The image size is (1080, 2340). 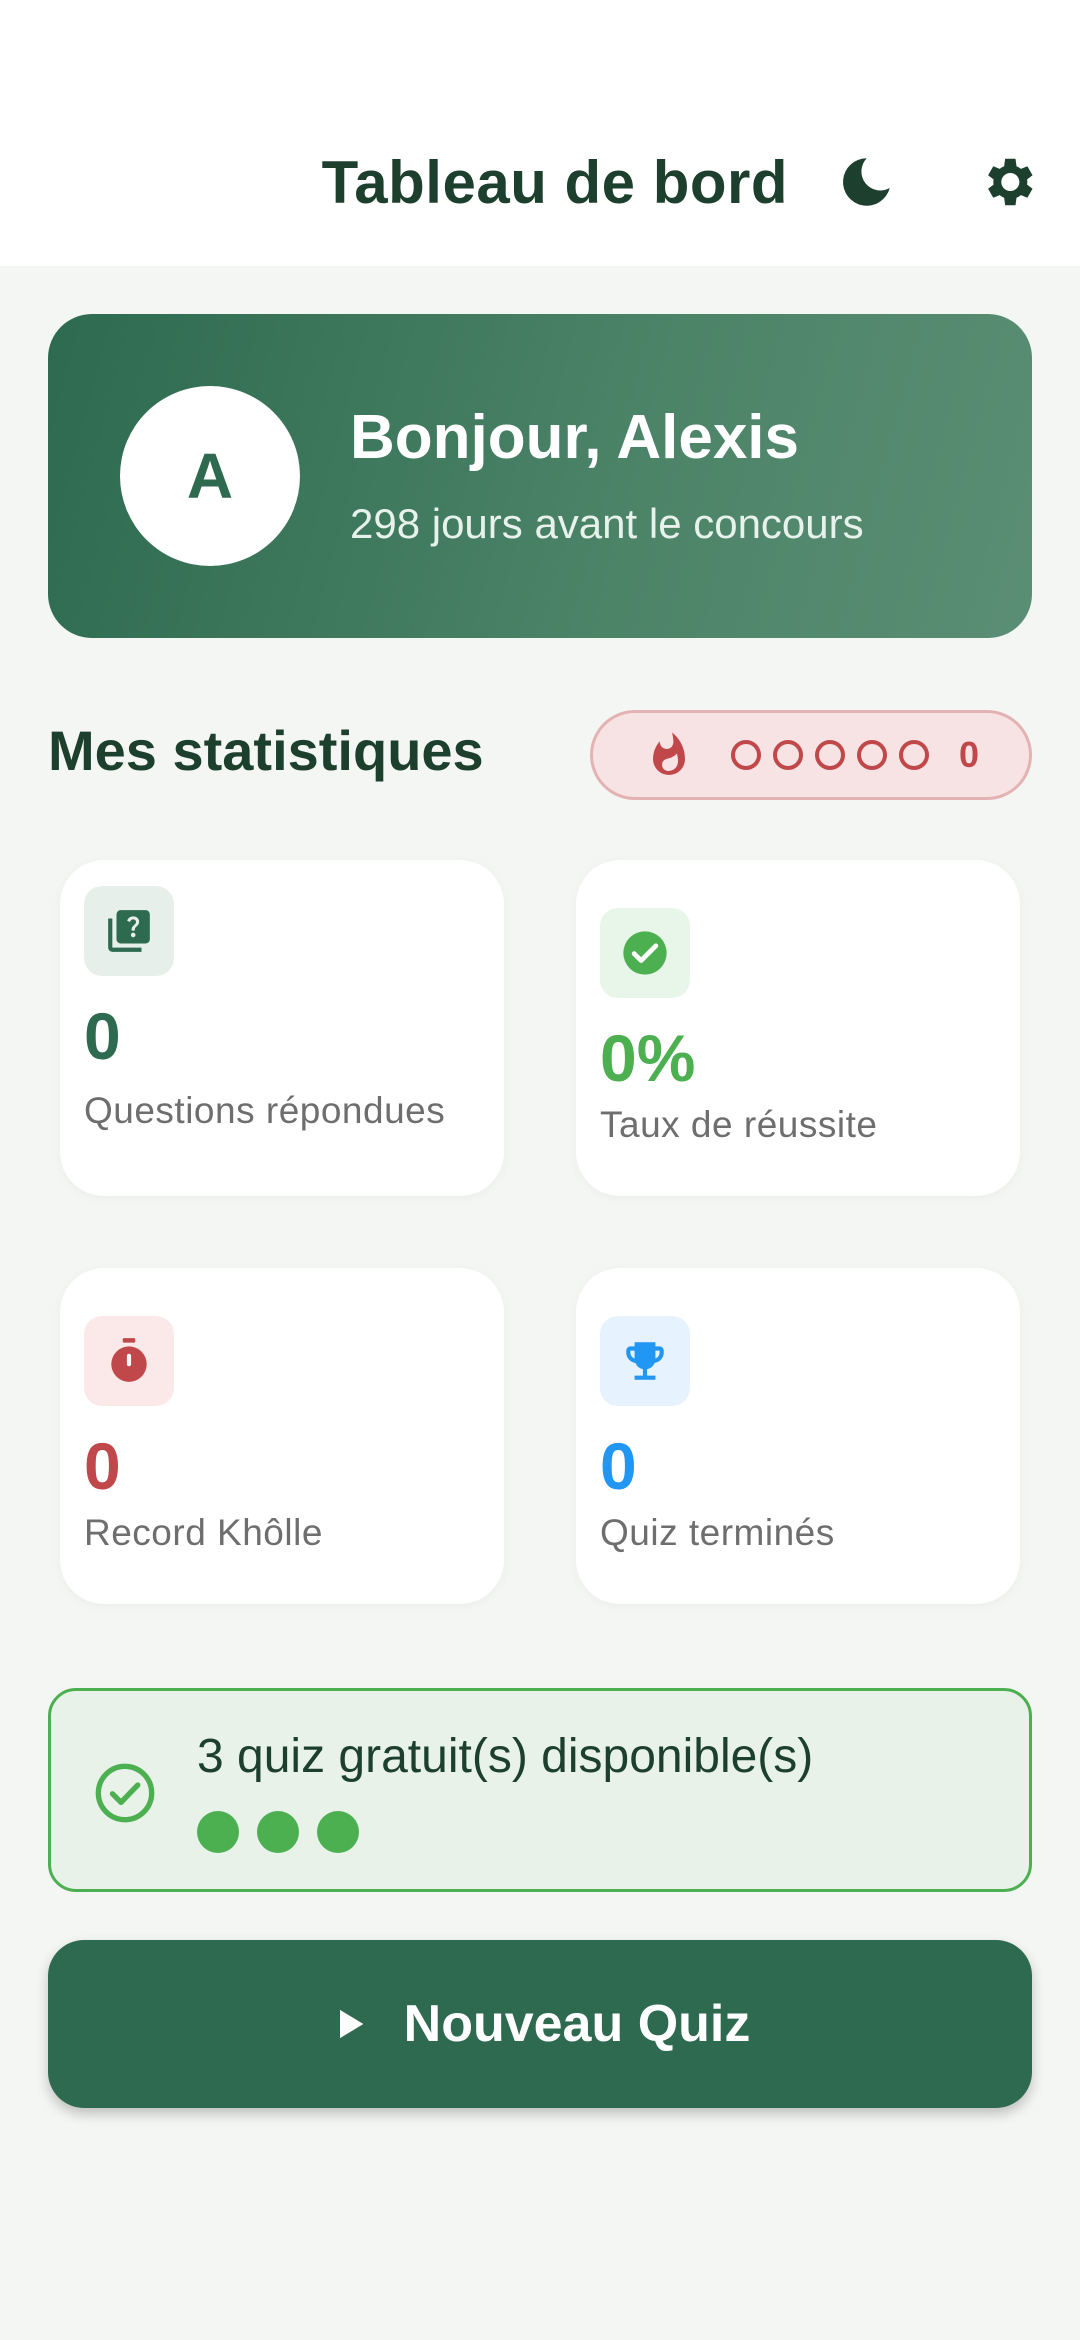 I want to click on new-quiz-button: Nouveau Quiz, so click(x=540, y=2024).